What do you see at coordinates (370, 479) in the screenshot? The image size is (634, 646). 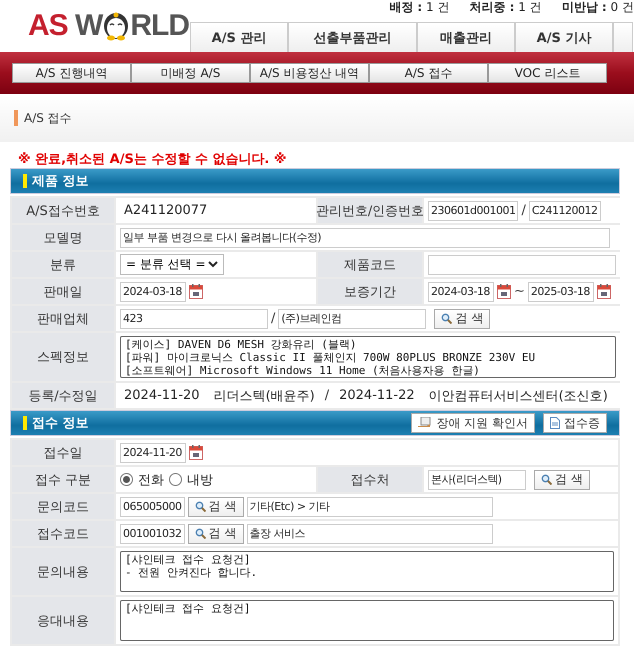 I see `field-label: 접수처` at bounding box center [370, 479].